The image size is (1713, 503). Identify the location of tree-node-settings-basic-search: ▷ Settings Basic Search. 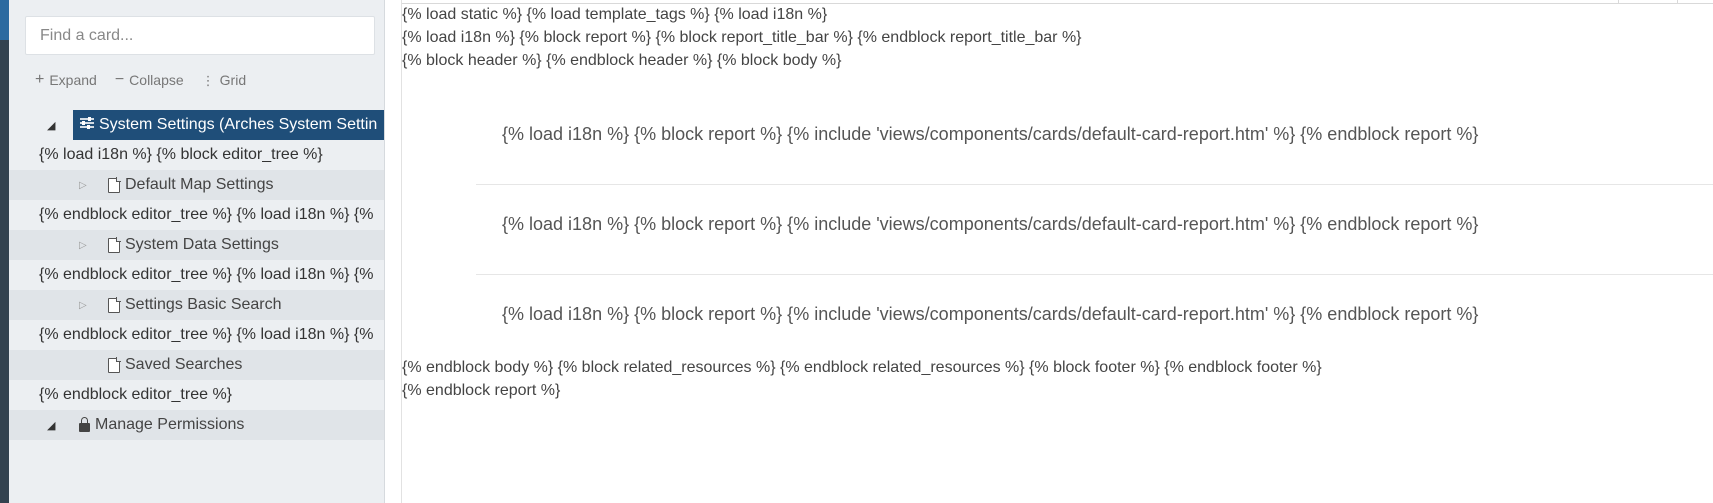
(196, 305).